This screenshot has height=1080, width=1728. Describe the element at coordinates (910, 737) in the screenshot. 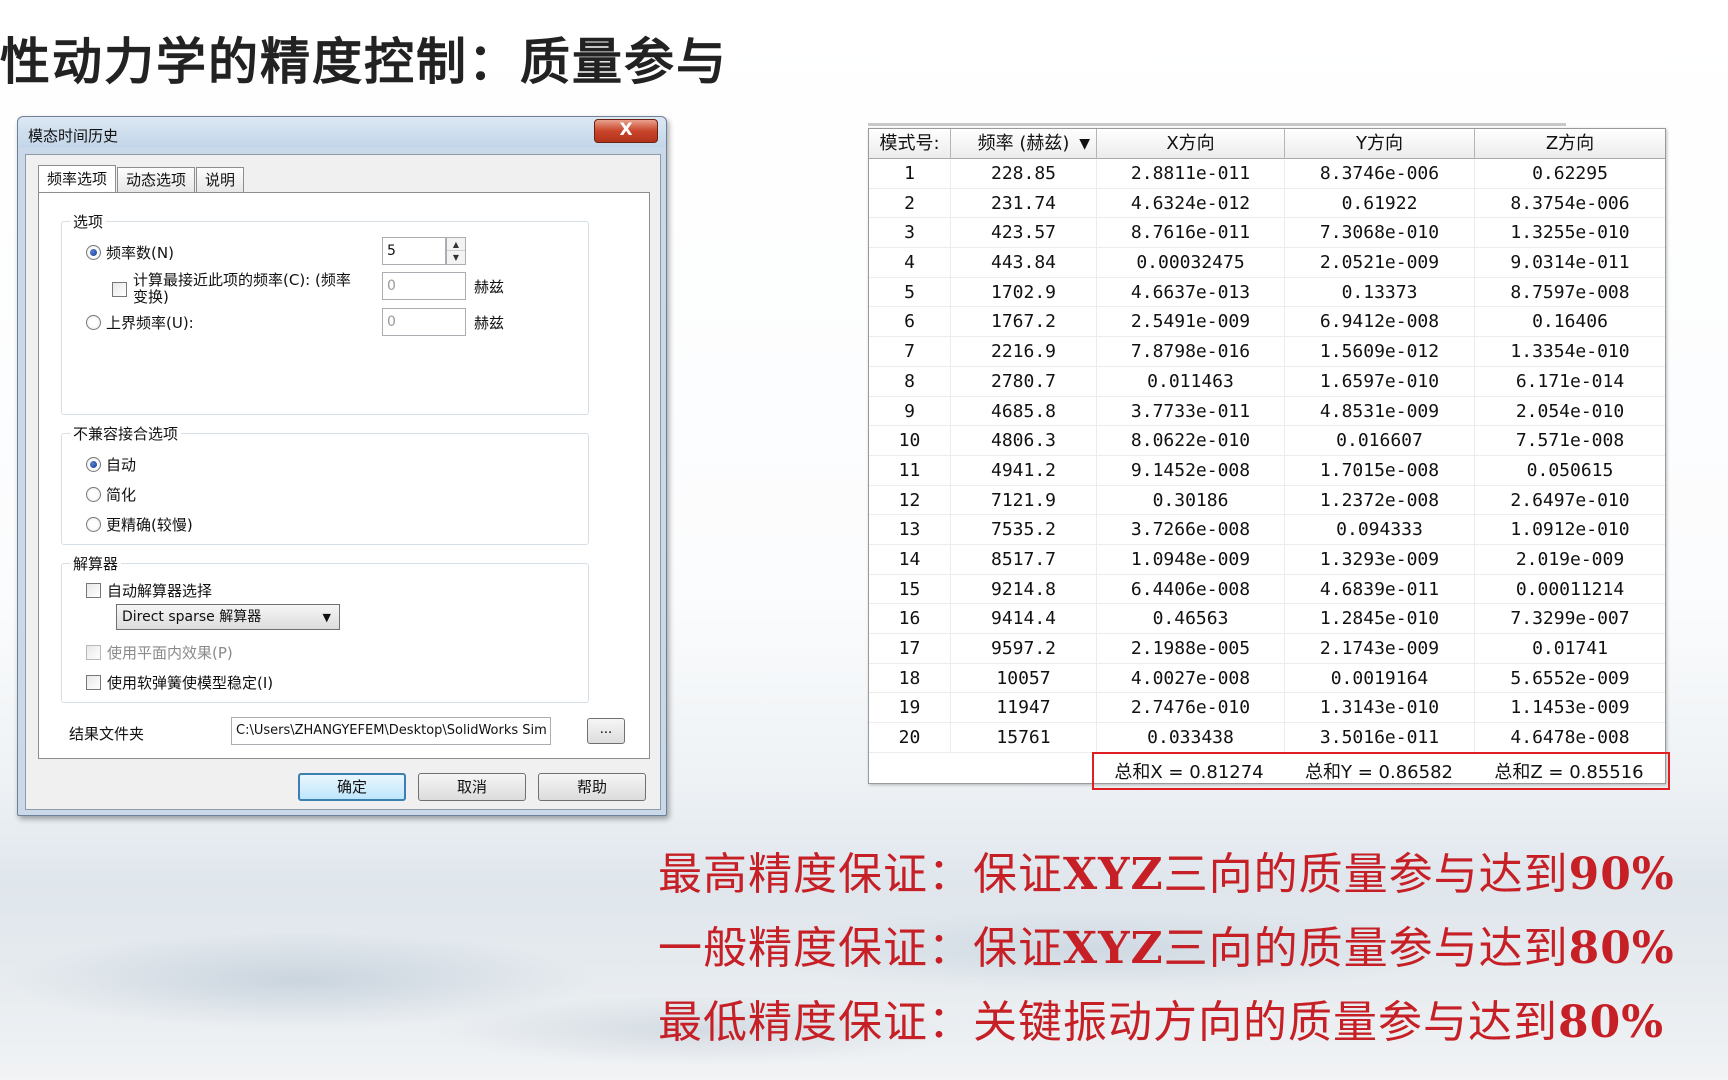

I see `cell-mode: 20` at that location.